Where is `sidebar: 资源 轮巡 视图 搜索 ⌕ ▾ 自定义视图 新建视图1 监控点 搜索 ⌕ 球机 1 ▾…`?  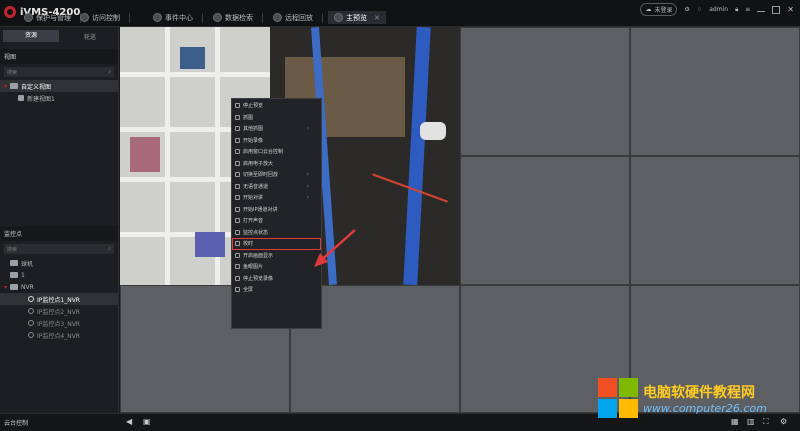
sidebar: 资源 轮巡 视图 搜索 ⌕ ▾ 自定义视图 新建视图1 监控点 搜索 ⌕ 球机 1 ▾… is located at coordinates (59, 222).